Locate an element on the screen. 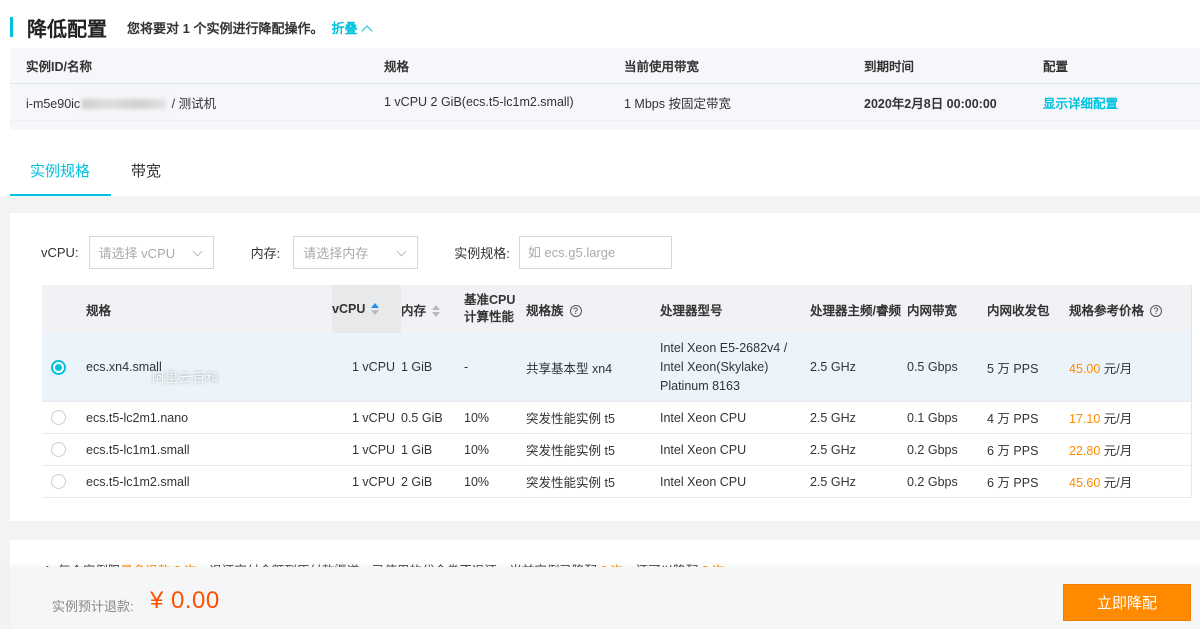 This screenshot has width=1200, height=629. instance-spec: 1 vCPU 2 GiB(ecs.t5-lc1m2.small) is located at coordinates (479, 102).